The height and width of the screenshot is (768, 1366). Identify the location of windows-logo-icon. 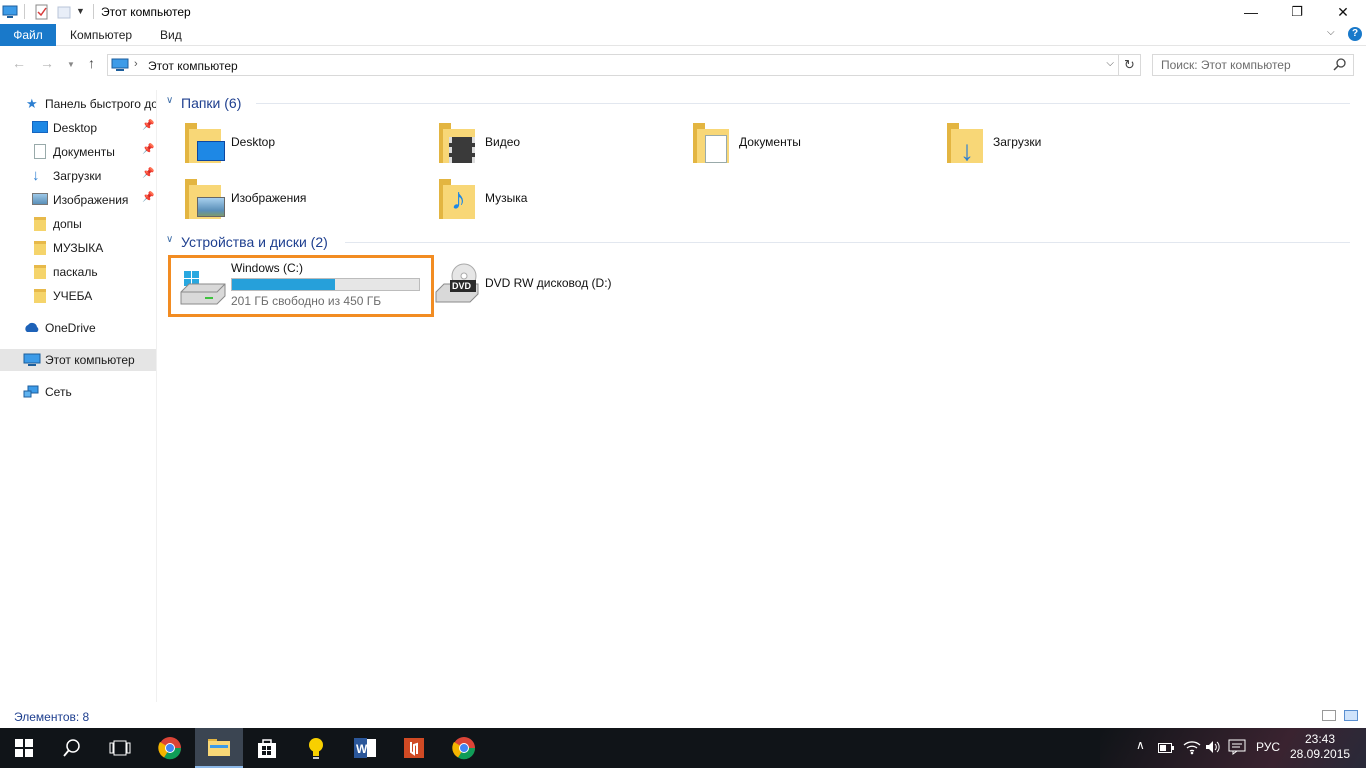
(24, 748).